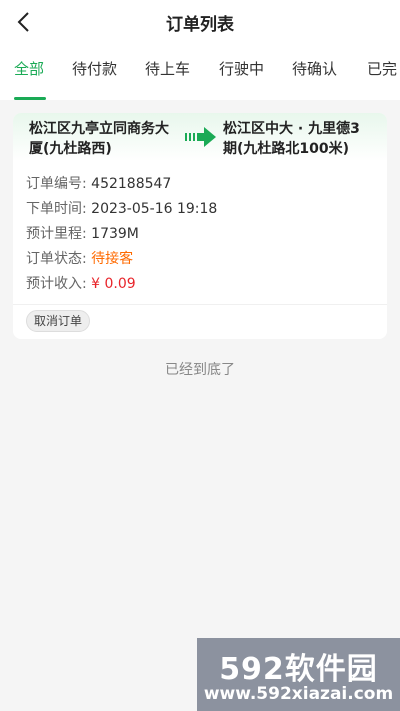 This screenshot has height=711, width=400. What do you see at coordinates (298, 669) in the screenshot?
I see `watermark-logo: 592软件园` at bounding box center [298, 669].